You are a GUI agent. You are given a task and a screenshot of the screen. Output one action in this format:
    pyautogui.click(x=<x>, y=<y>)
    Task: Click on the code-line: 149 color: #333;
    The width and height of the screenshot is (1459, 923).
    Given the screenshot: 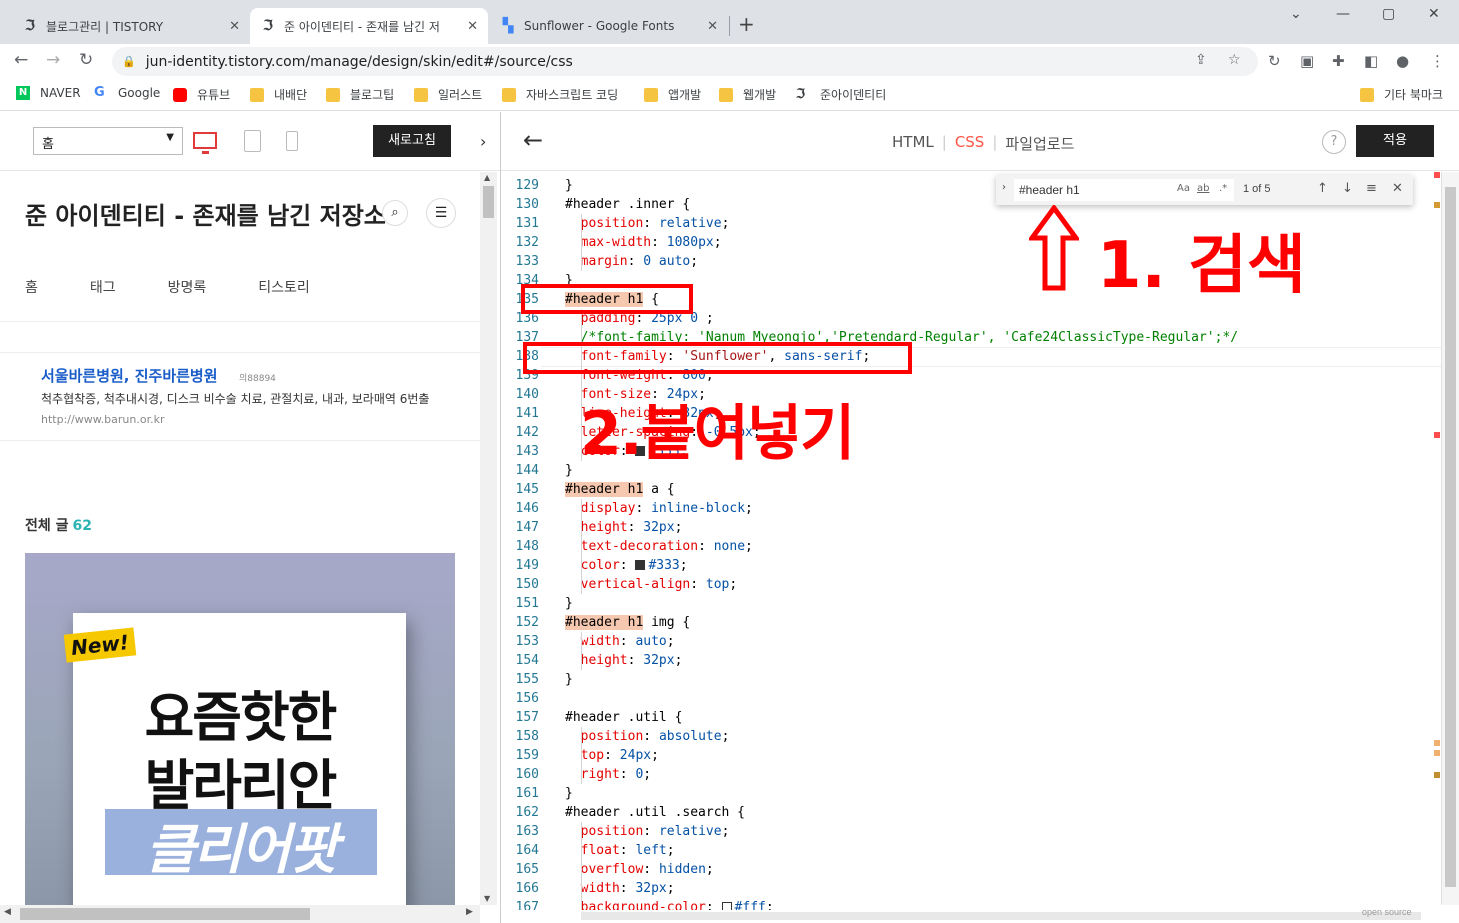 What is the action you would take?
    pyautogui.click(x=971, y=565)
    